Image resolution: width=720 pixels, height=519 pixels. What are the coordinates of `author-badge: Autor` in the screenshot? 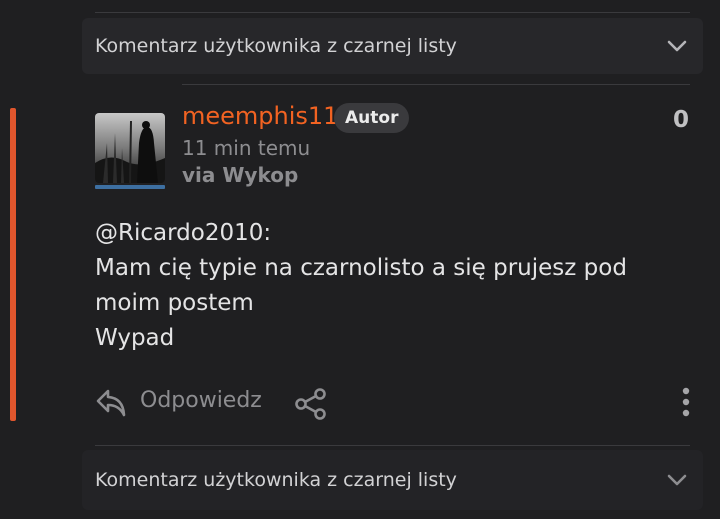 It's located at (372, 118).